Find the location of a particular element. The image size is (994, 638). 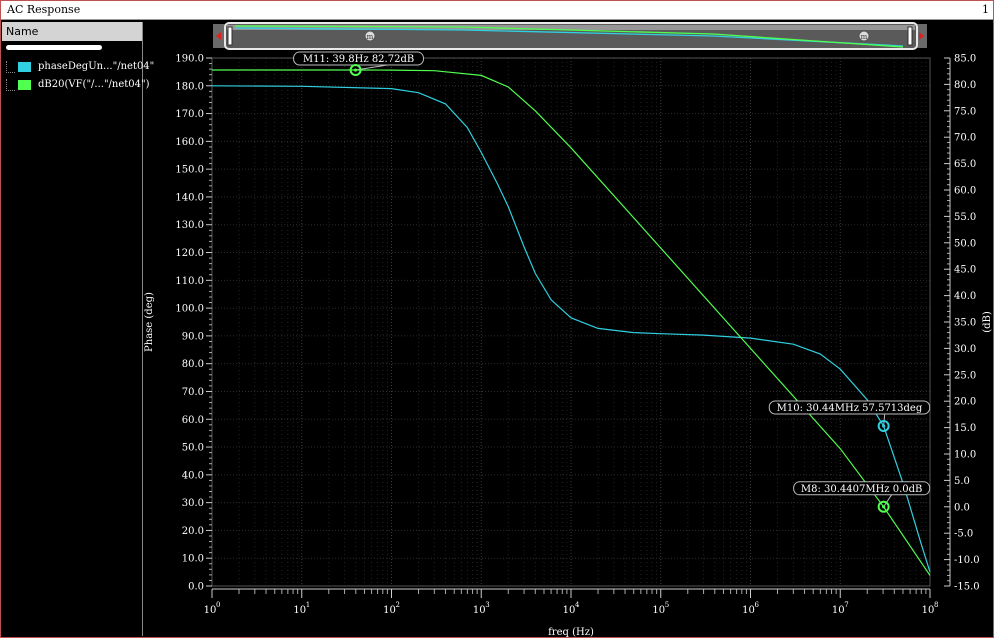

y-left-tick-label: 50.0 is located at coordinates (193, 448).